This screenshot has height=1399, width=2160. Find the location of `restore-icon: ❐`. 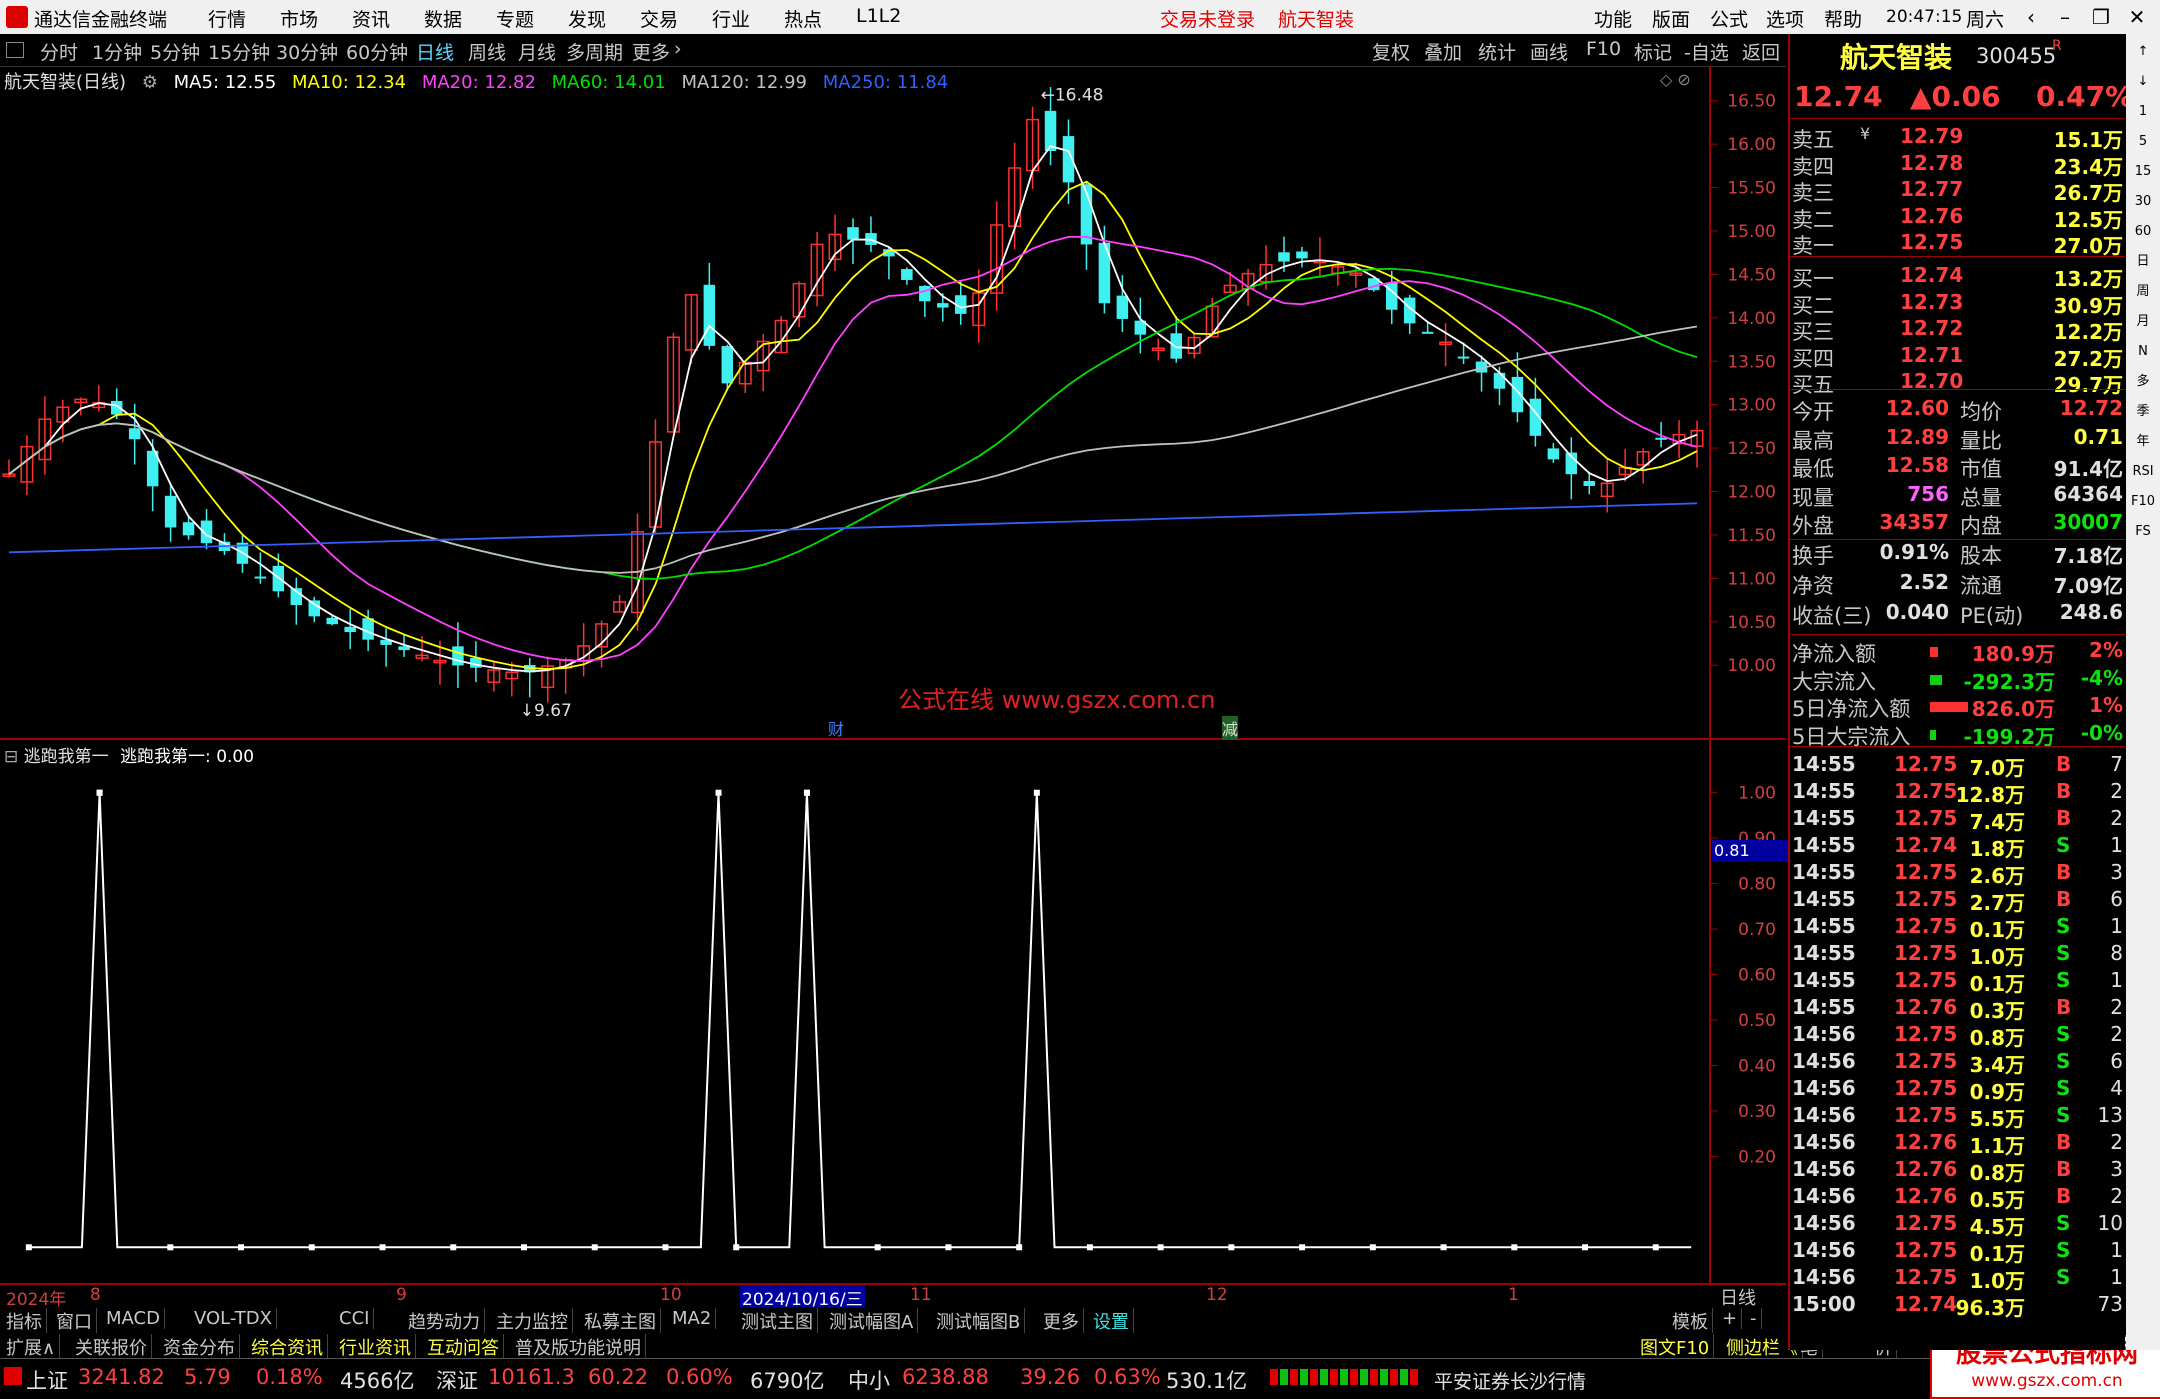

restore-icon: ❐ is located at coordinates (2101, 17).